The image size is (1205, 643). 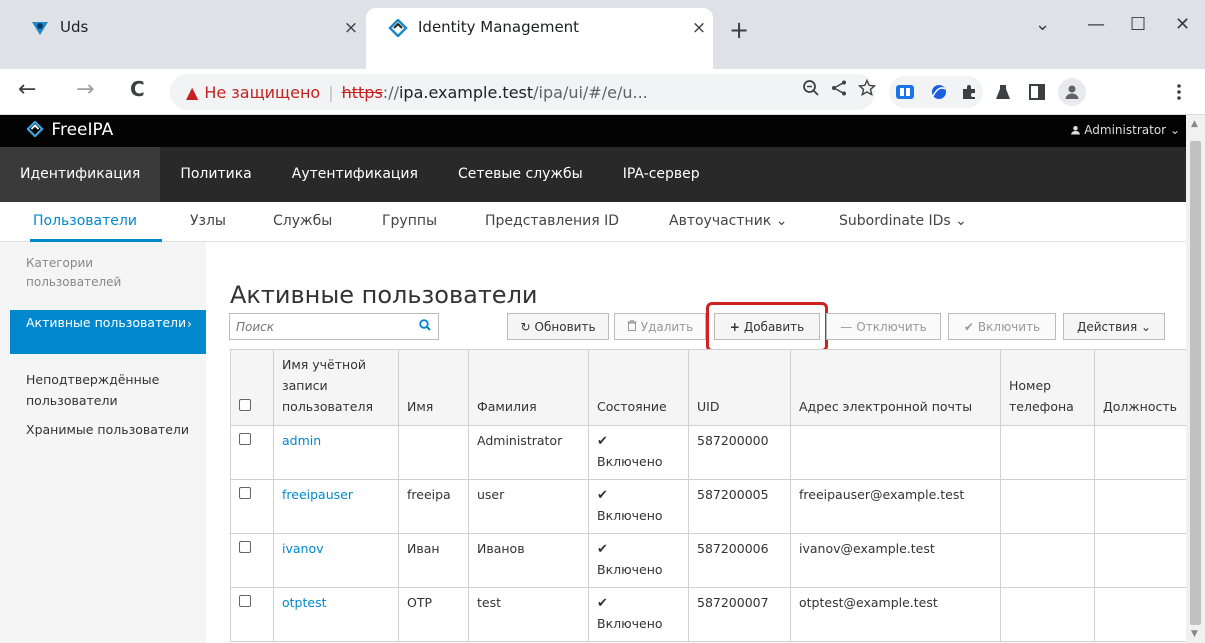 I want to click on actions-dropdown: Действия ⌄, so click(x=1114, y=326).